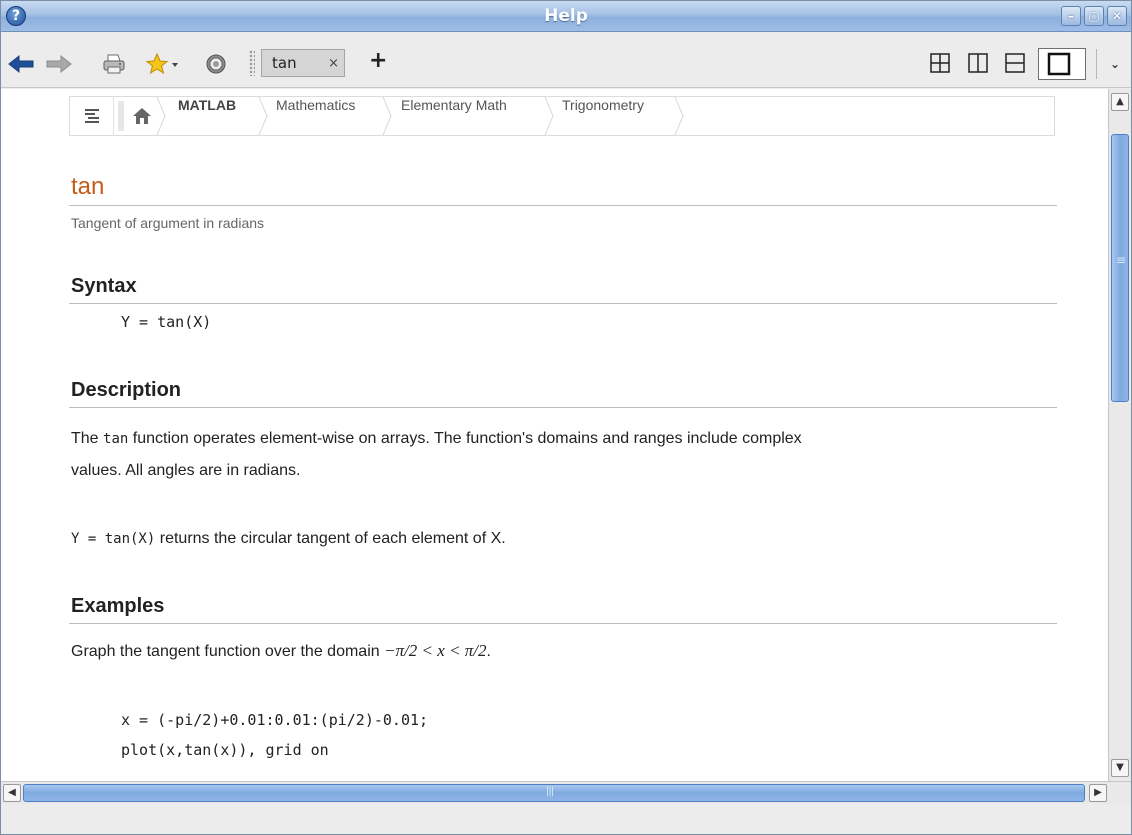  Describe the element at coordinates (1096, 64) in the screenshot. I see `toolbar-separator` at that location.